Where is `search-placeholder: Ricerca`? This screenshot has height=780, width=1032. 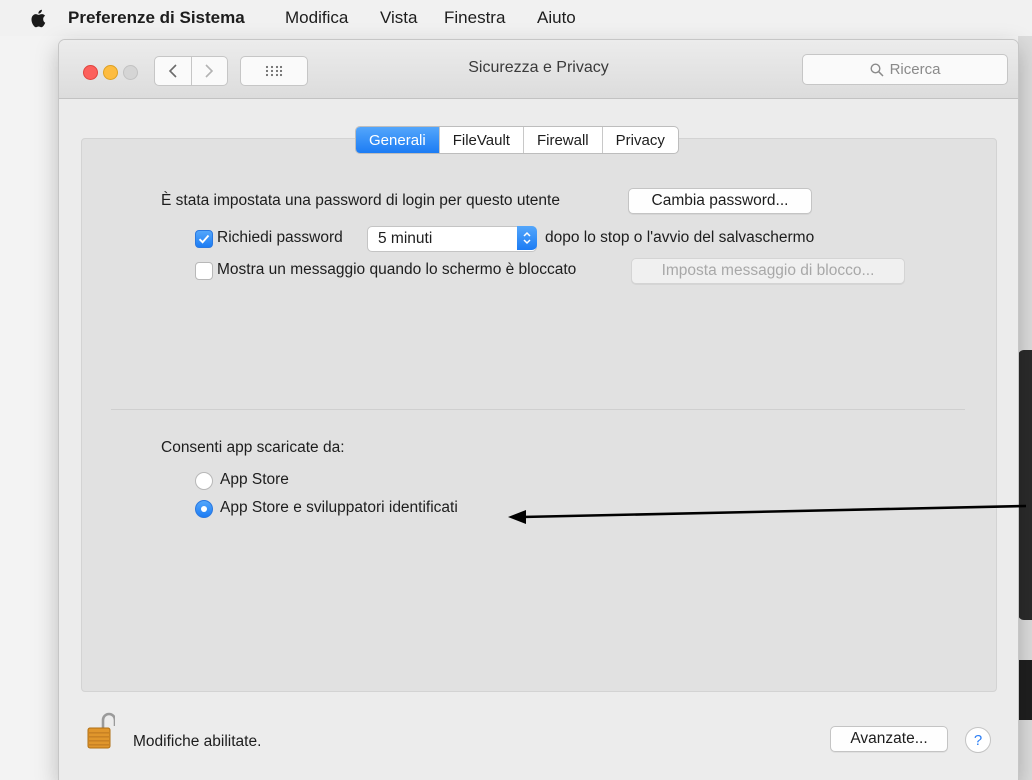
search-placeholder: Ricerca is located at coordinates (915, 69).